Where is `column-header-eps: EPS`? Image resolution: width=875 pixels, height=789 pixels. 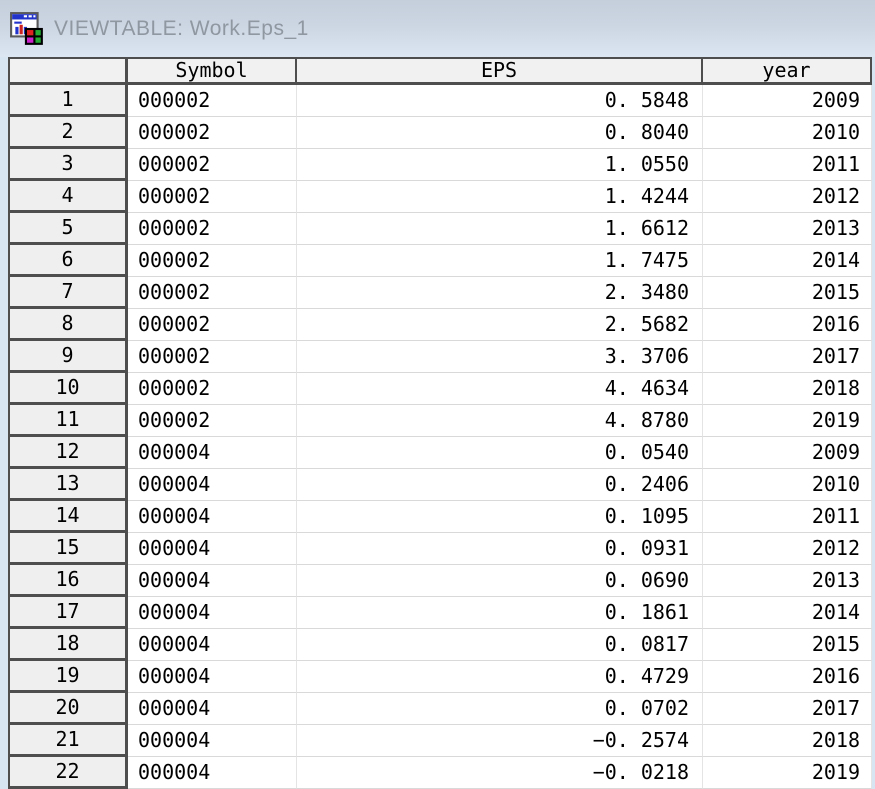
column-header-eps: EPS is located at coordinates (500, 70).